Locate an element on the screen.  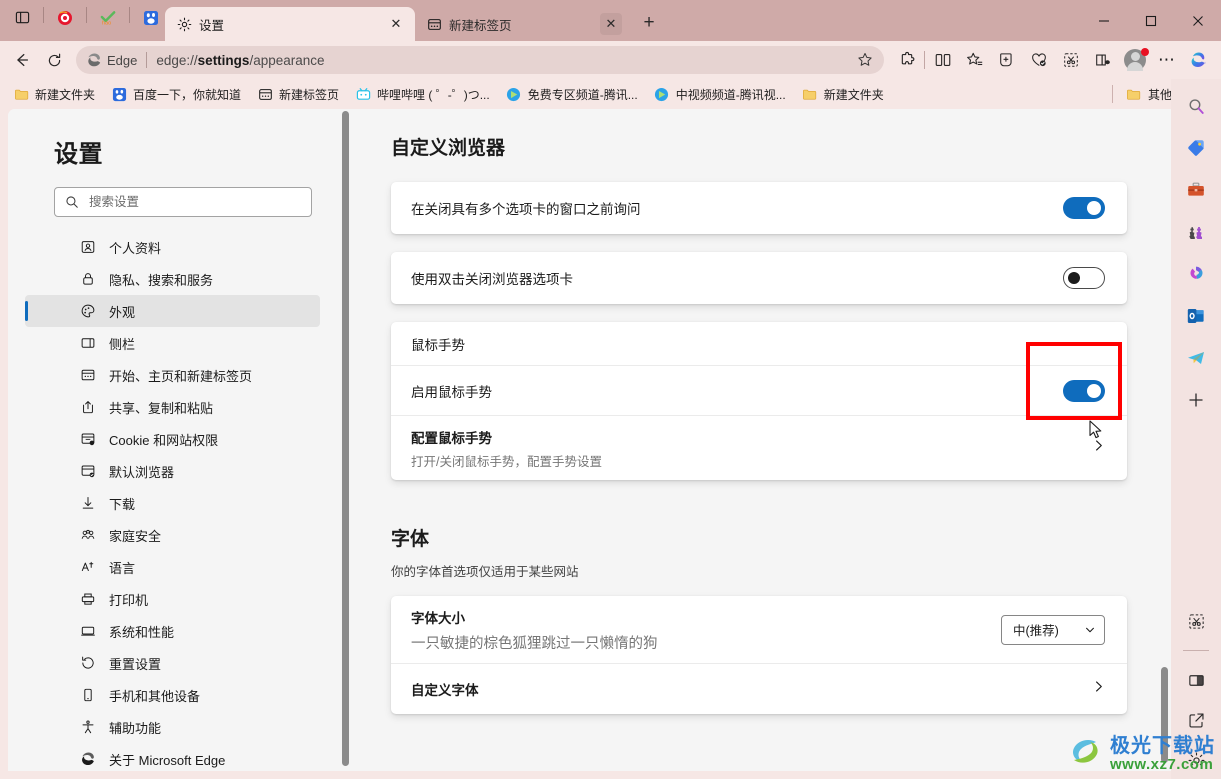
sidebar-icon is located at coordinates (87, 343).